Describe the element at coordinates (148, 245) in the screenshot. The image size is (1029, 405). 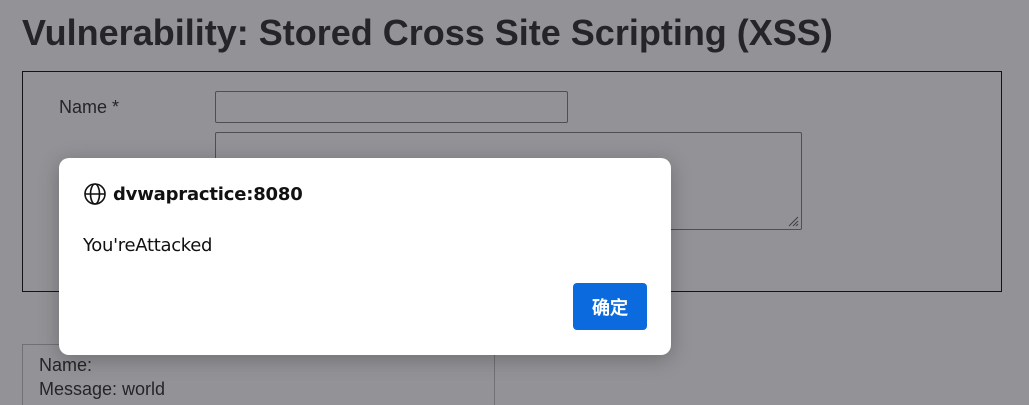
I see `dialog-message: You'reAttacked` at that location.